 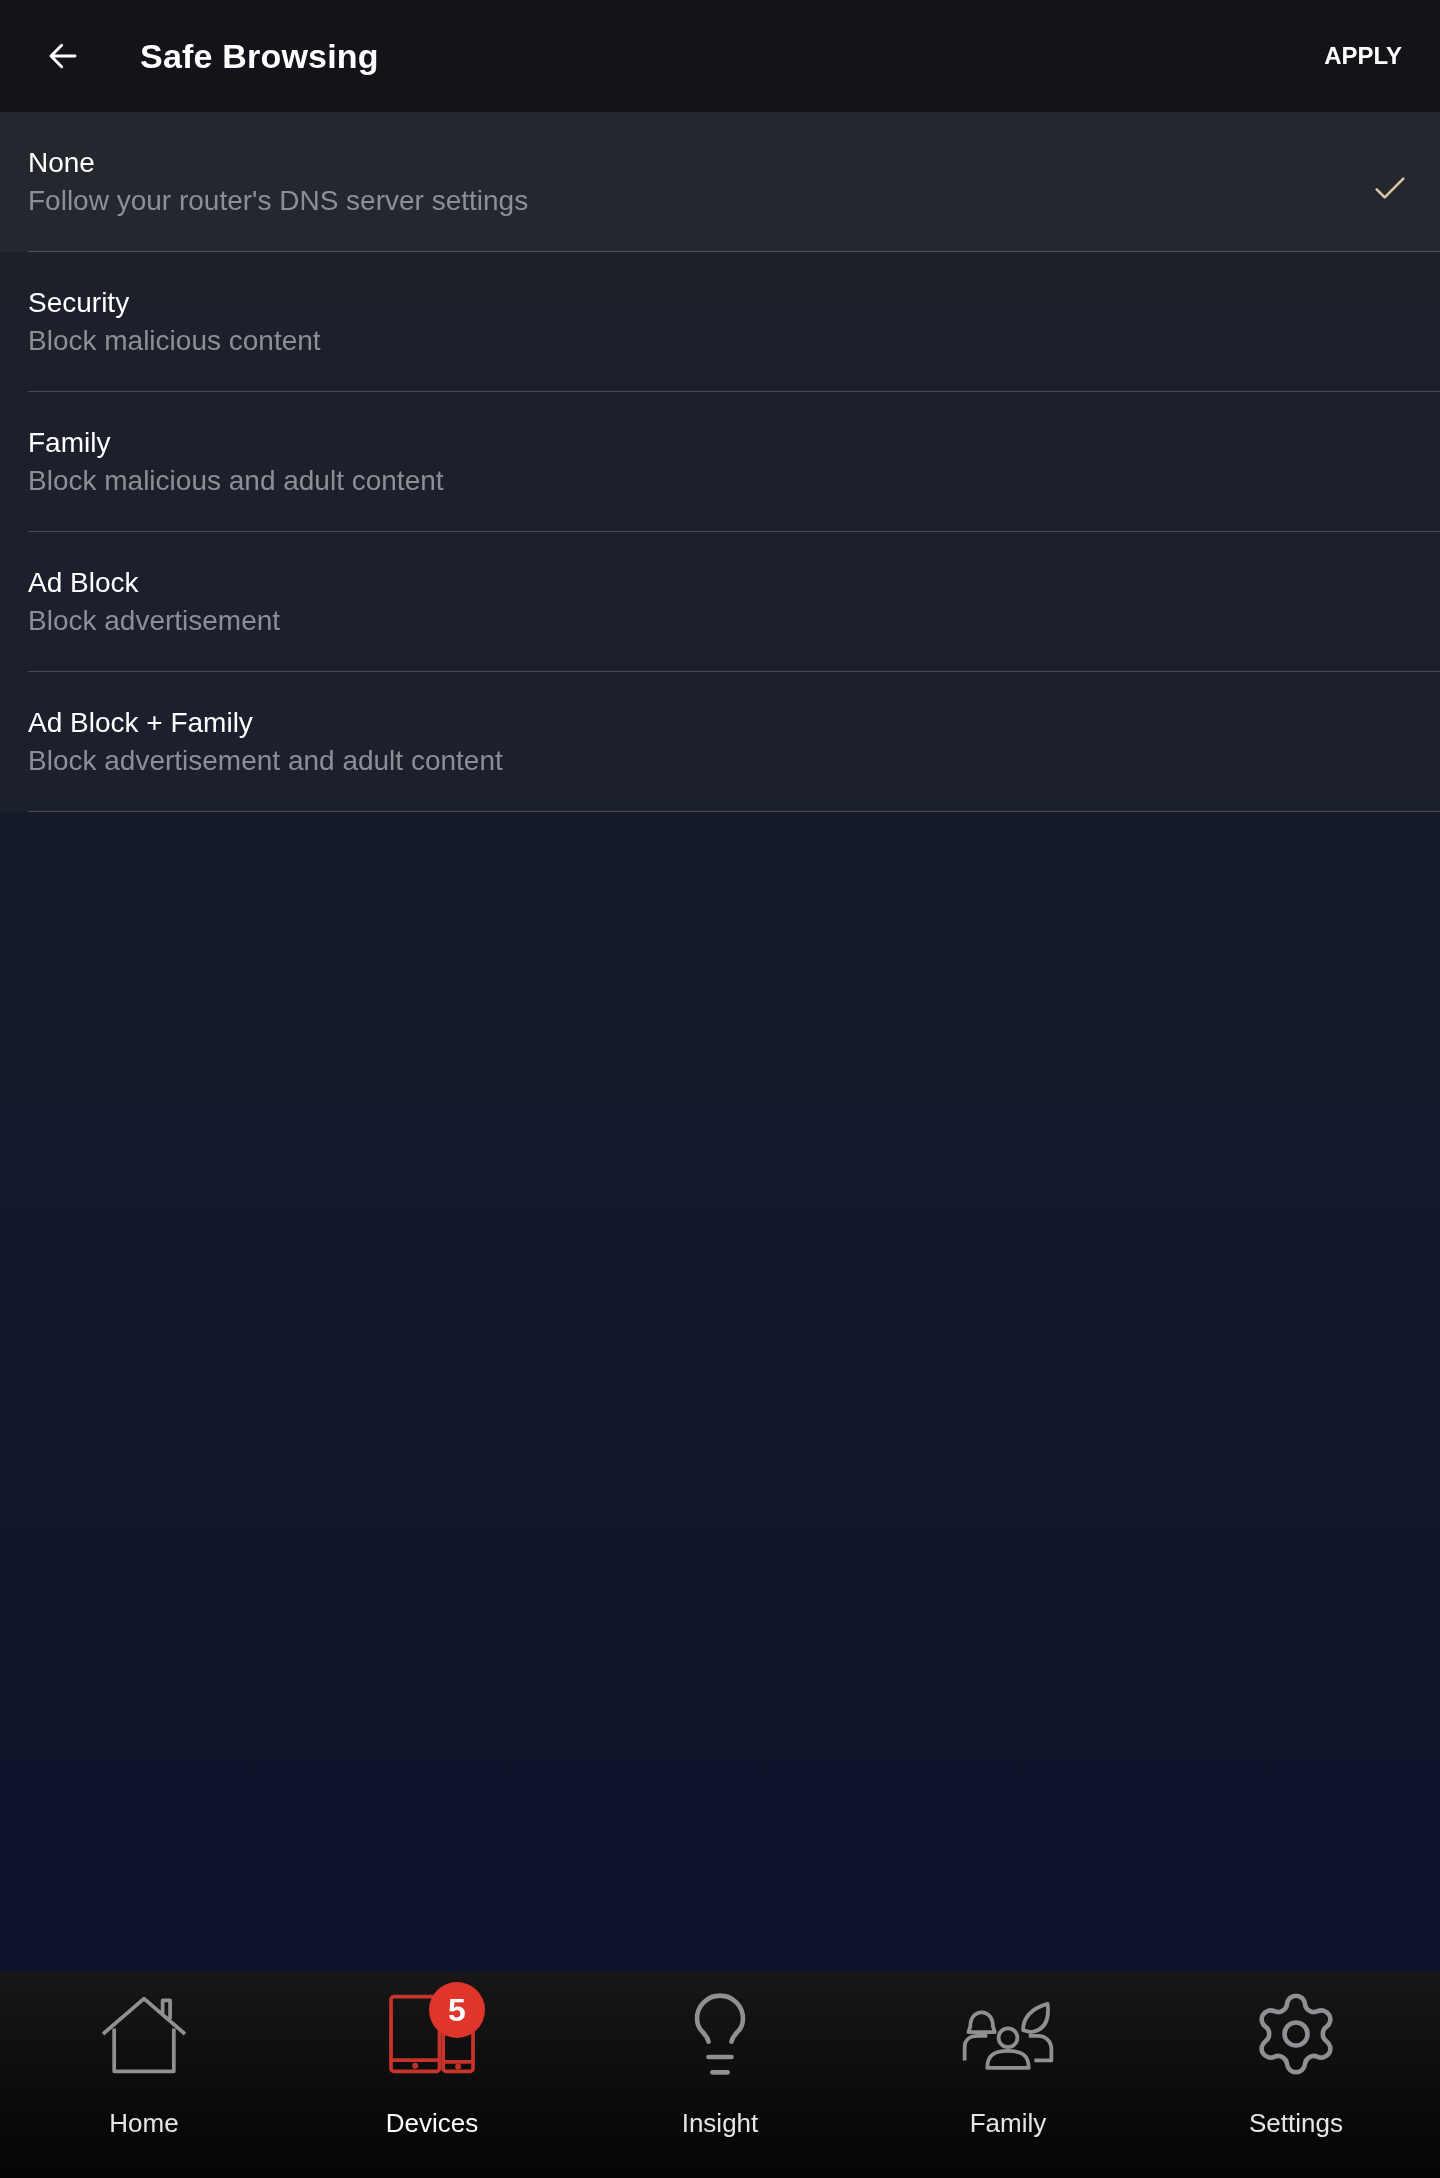 What do you see at coordinates (79, 302) in the screenshot?
I see `option-title: Security` at bounding box center [79, 302].